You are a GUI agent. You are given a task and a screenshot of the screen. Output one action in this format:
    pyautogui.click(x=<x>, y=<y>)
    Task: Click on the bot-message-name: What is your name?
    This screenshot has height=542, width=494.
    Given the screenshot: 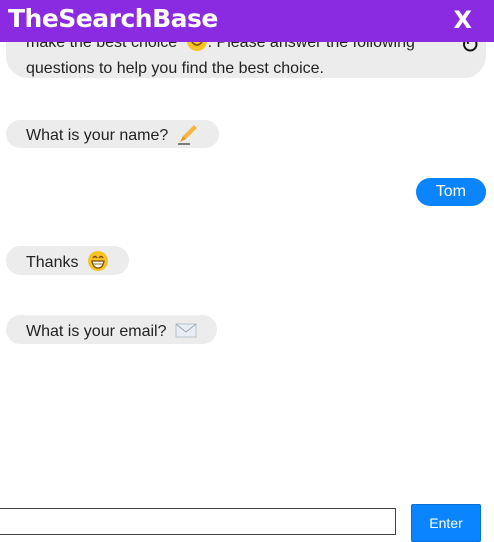 What is the action you would take?
    pyautogui.click(x=112, y=134)
    